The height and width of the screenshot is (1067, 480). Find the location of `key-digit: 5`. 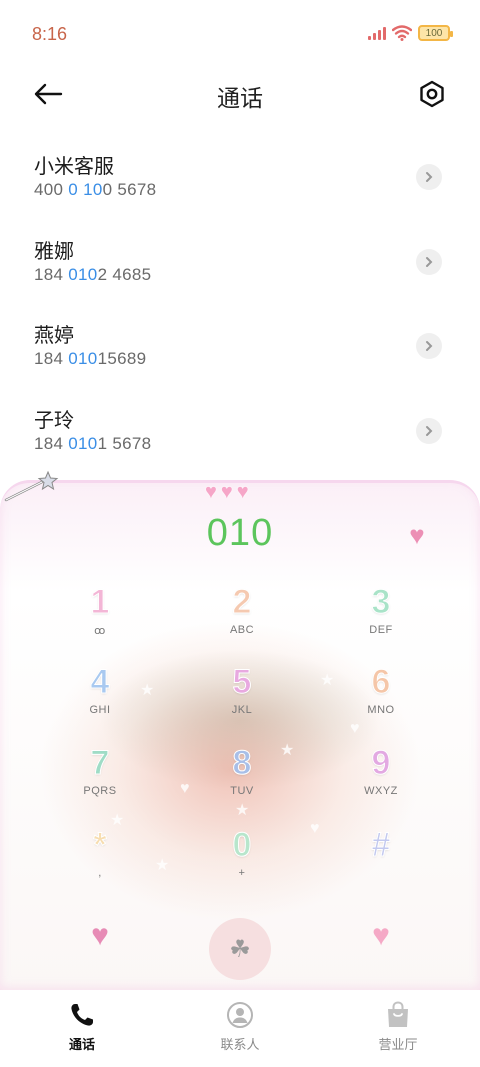

key-digit: 5 is located at coordinates (242, 682).